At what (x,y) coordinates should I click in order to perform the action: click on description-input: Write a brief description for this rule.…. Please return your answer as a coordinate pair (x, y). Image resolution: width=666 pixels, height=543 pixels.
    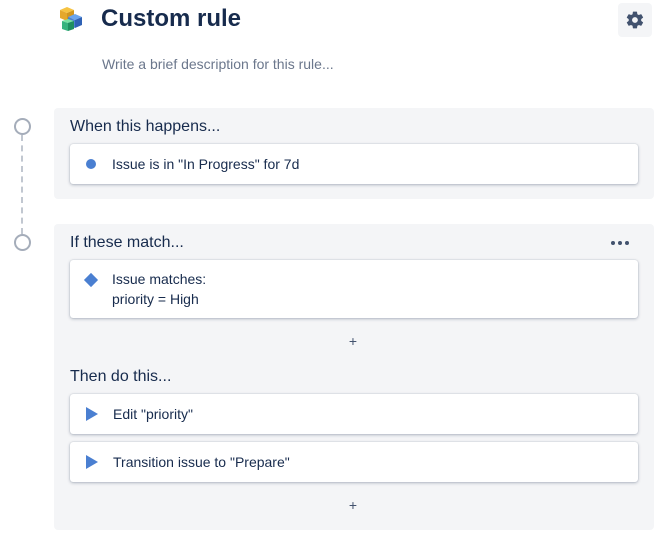
    Looking at the image, I should click on (218, 64).